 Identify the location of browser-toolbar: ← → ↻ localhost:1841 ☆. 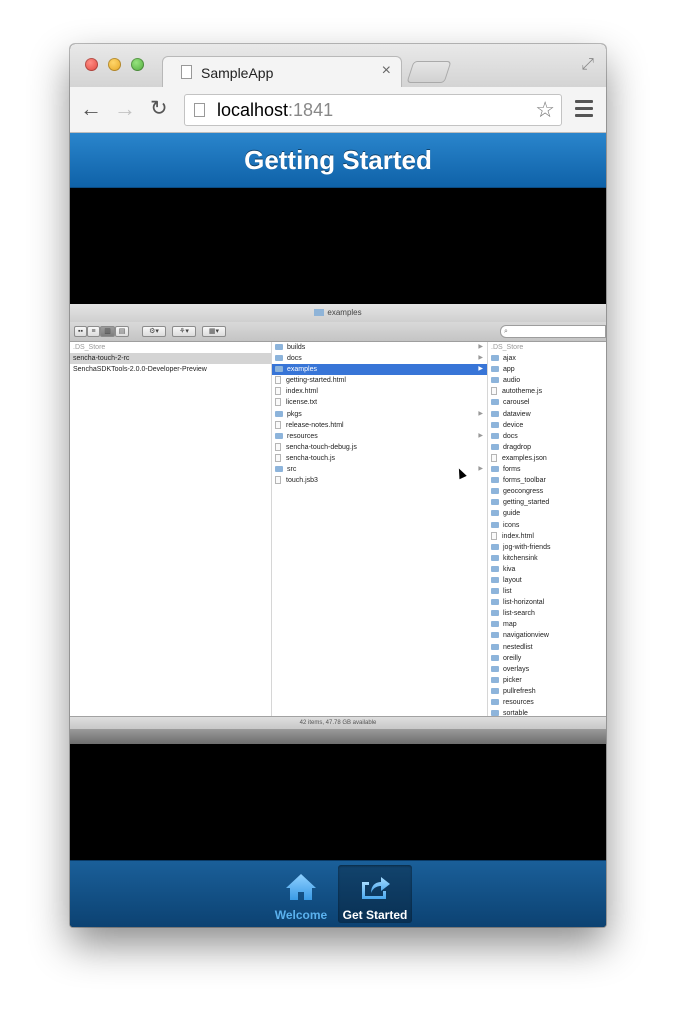
(338, 110).